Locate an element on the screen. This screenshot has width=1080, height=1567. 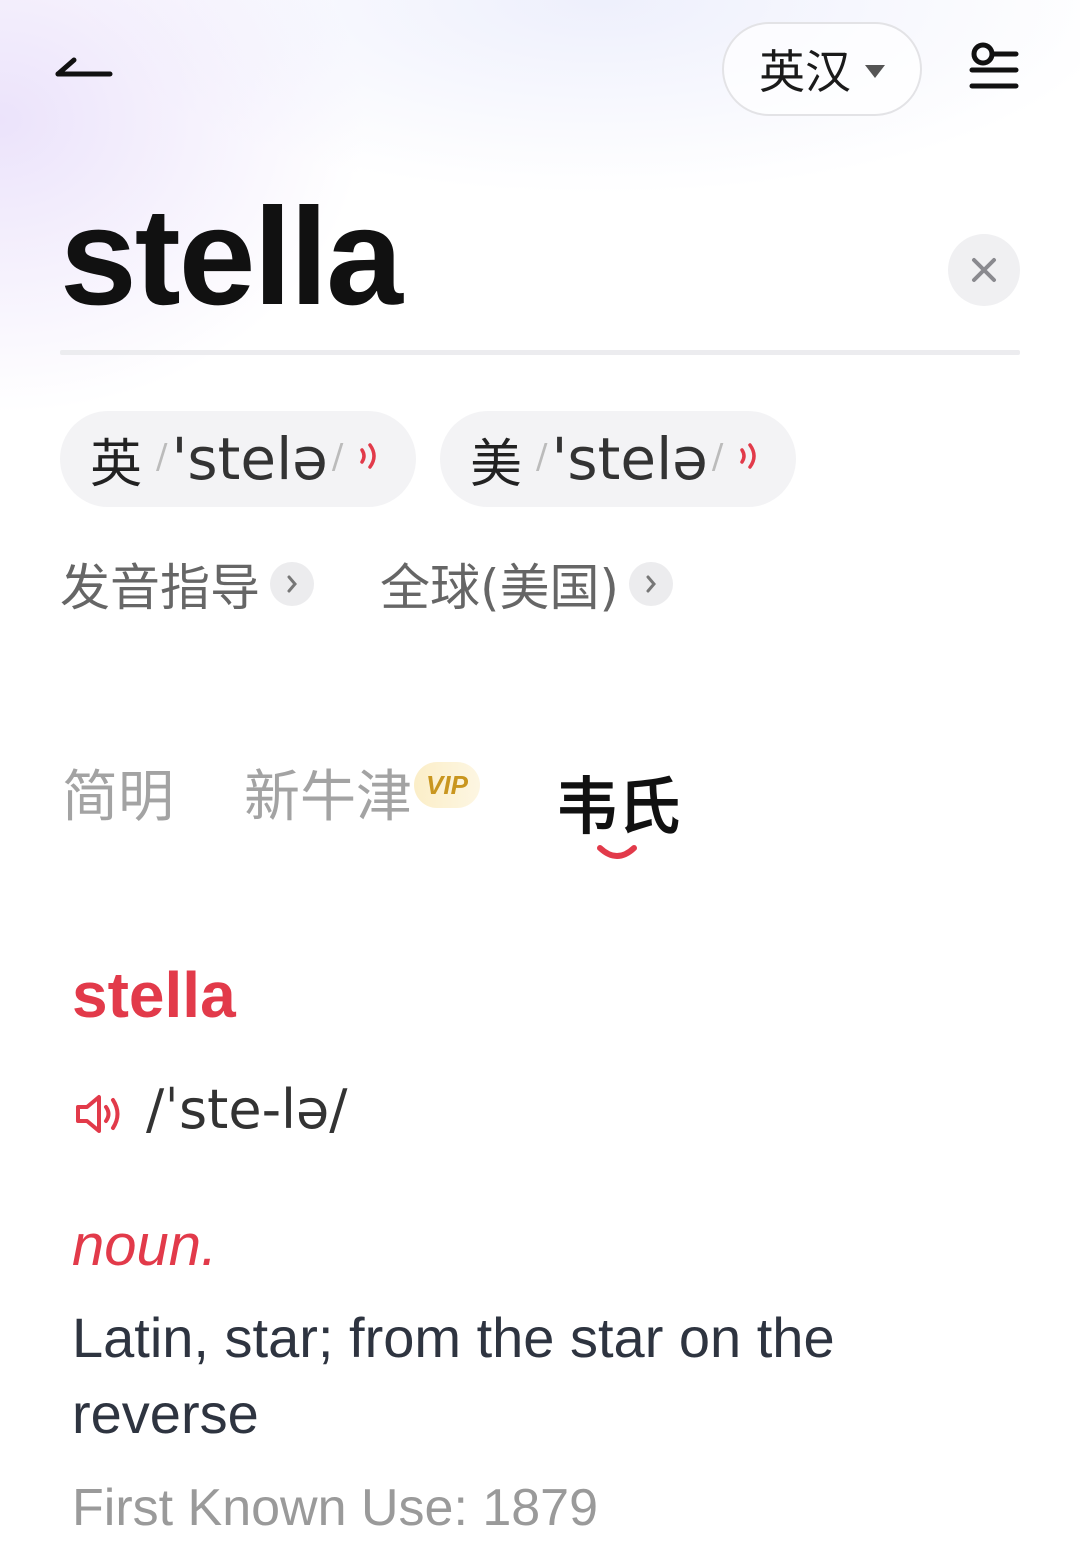
tab-simple: 简明 is located at coordinates (118, 792).